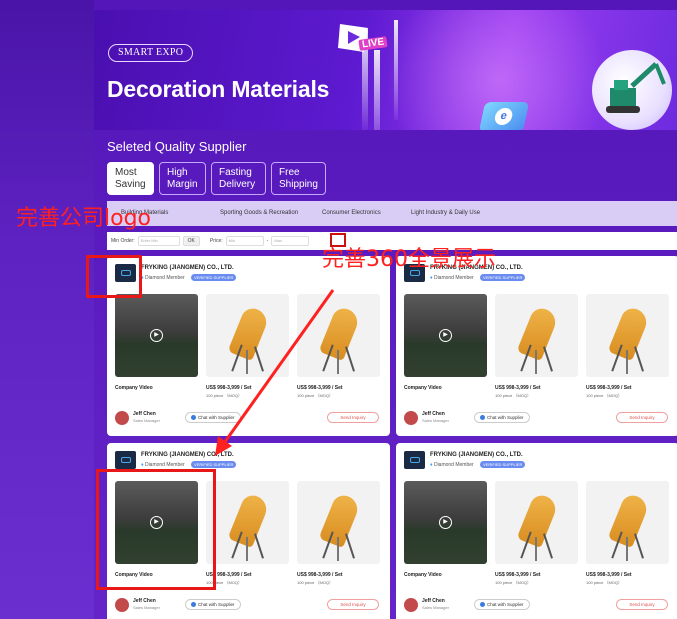  What do you see at coordinates (156, 529) in the screenshot?
I see `video-highlight-box` at bounding box center [156, 529].